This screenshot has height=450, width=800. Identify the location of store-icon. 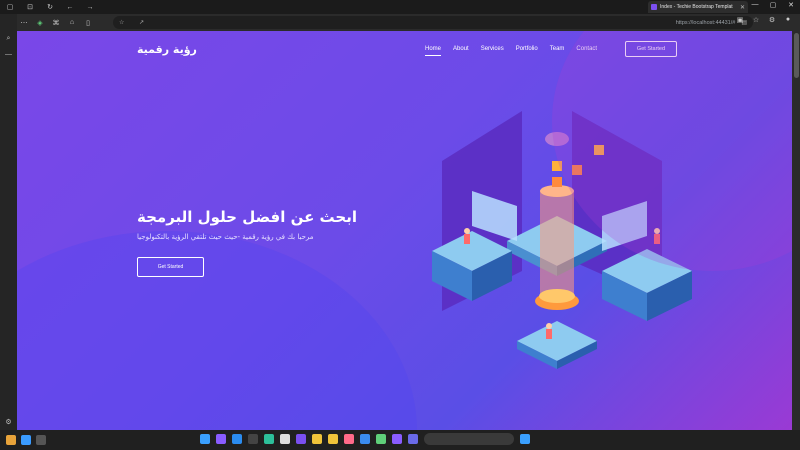
(365, 439).